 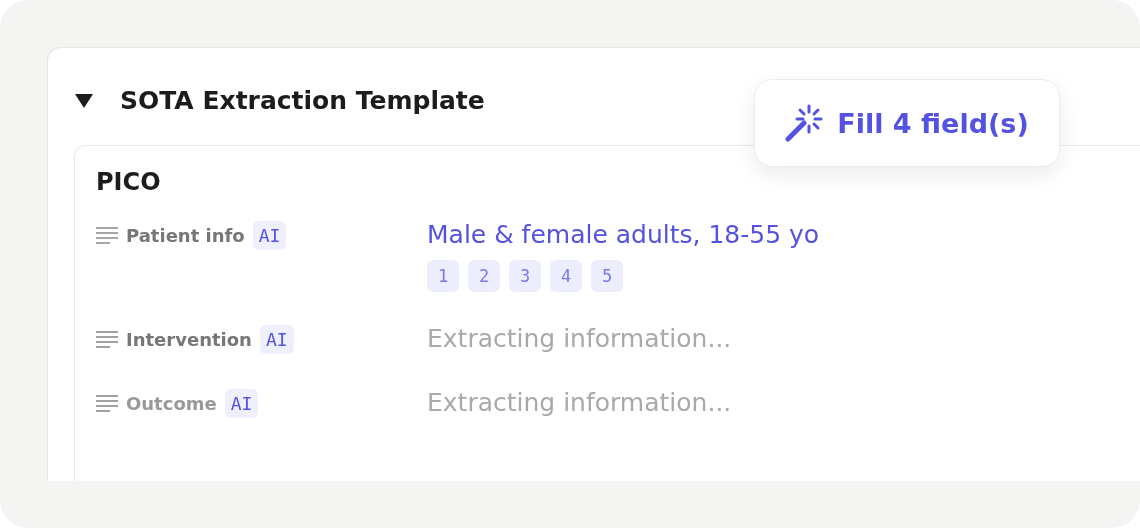 I want to click on collapse-toggle-icon, so click(x=84, y=100).